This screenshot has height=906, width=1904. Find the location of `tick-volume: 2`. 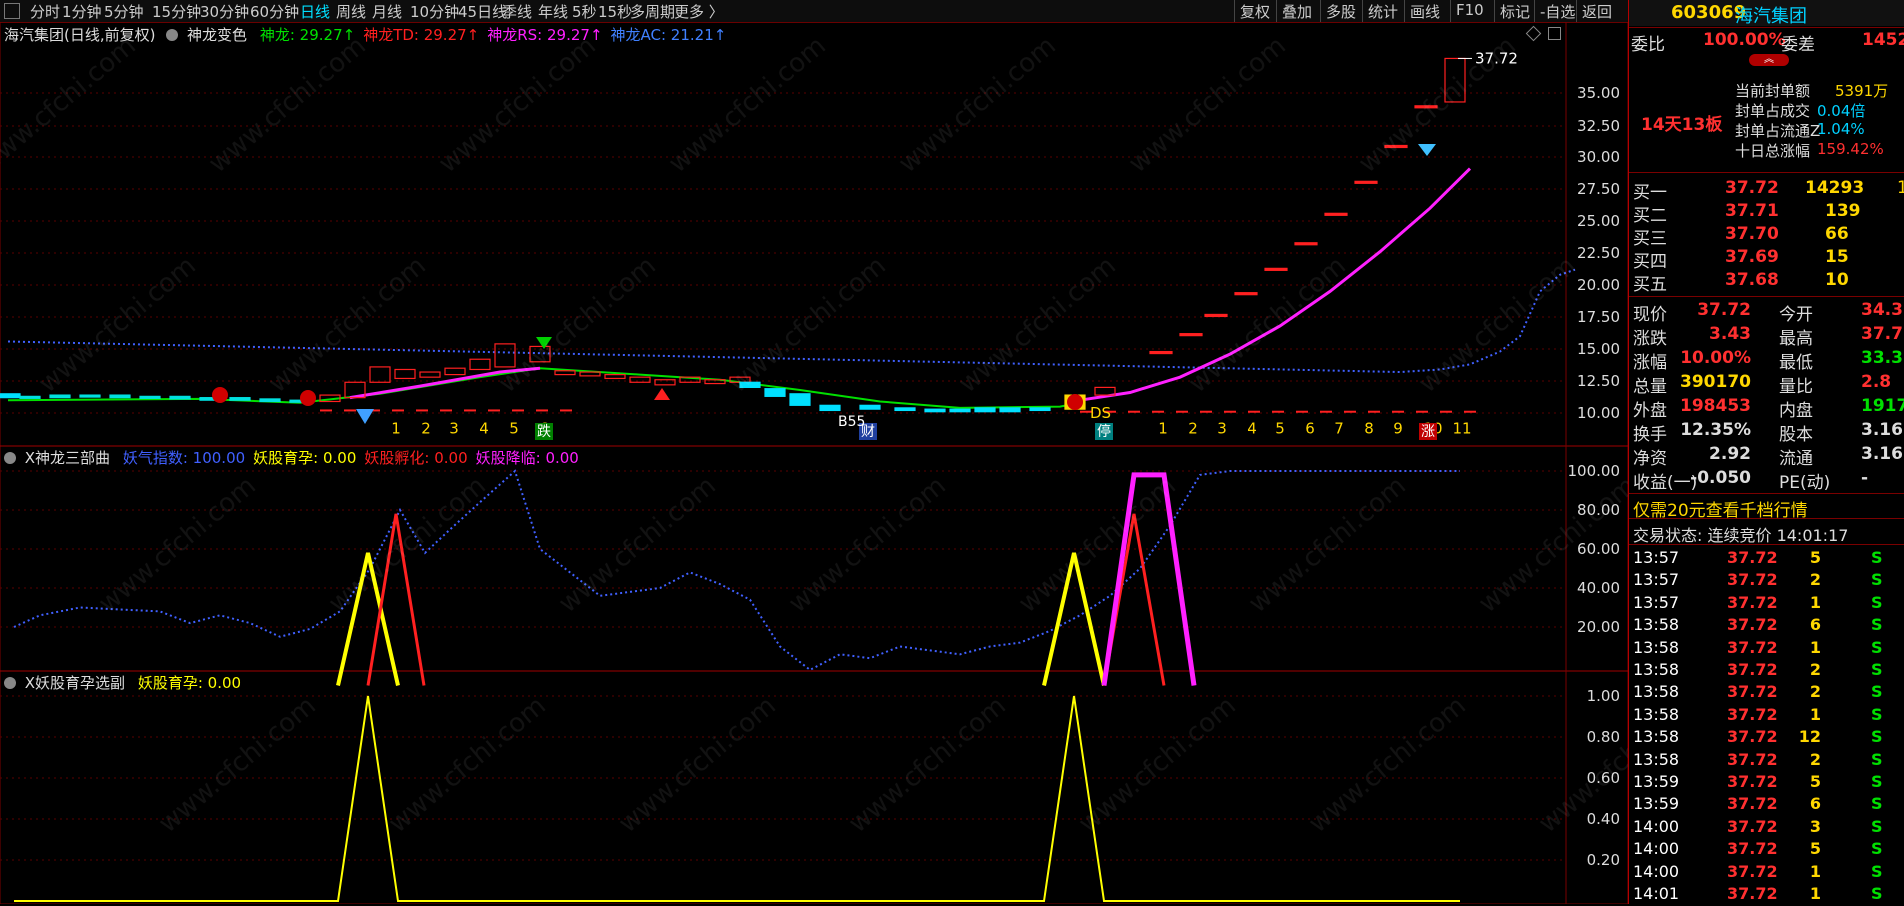

tick-volume: 2 is located at coordinates (1815, 759).